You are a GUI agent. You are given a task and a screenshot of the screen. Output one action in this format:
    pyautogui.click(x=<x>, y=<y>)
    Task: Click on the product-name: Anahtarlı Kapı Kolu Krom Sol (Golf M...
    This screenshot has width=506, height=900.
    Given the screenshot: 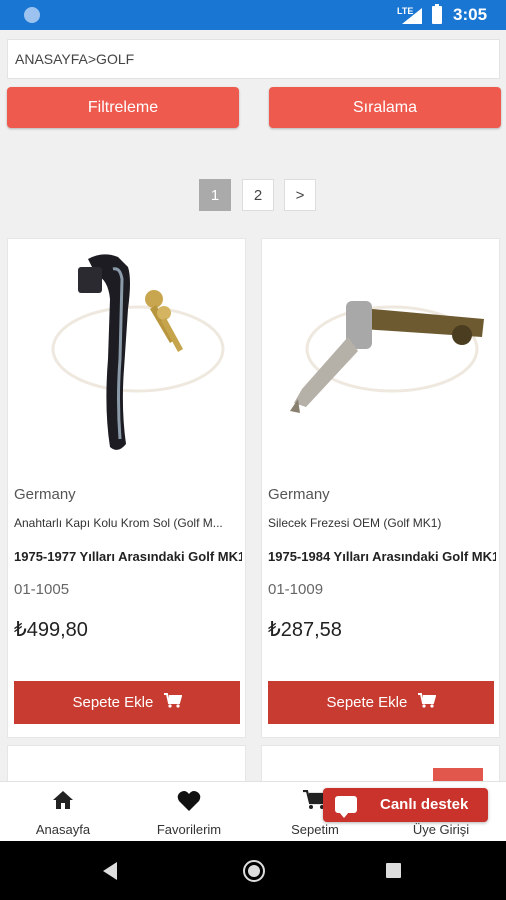 What is the action you would take?
    pyautogui.click(x=128, y=523)
    